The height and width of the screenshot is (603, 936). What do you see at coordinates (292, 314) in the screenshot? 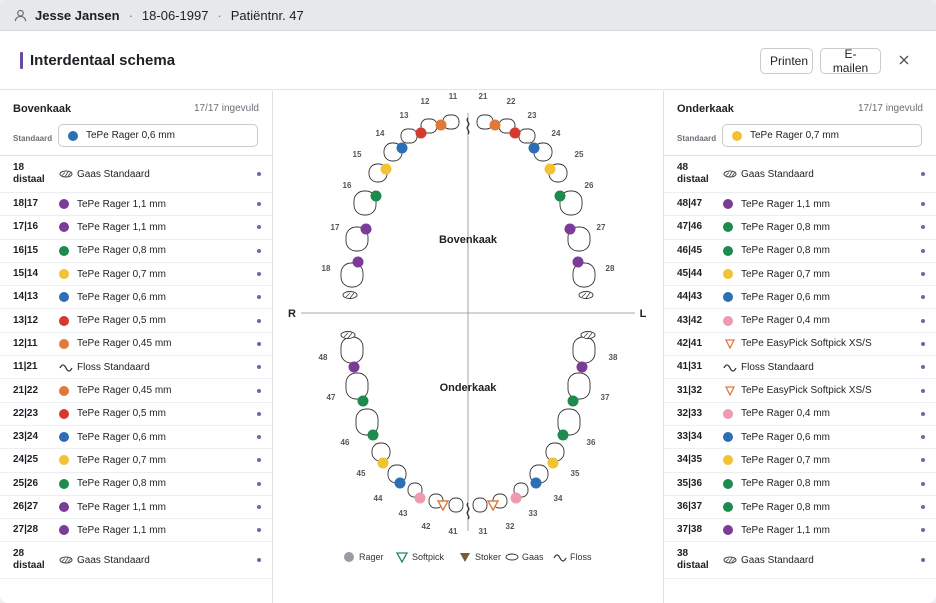
I see `side-label-right: R` at bounding box center [292, 314].